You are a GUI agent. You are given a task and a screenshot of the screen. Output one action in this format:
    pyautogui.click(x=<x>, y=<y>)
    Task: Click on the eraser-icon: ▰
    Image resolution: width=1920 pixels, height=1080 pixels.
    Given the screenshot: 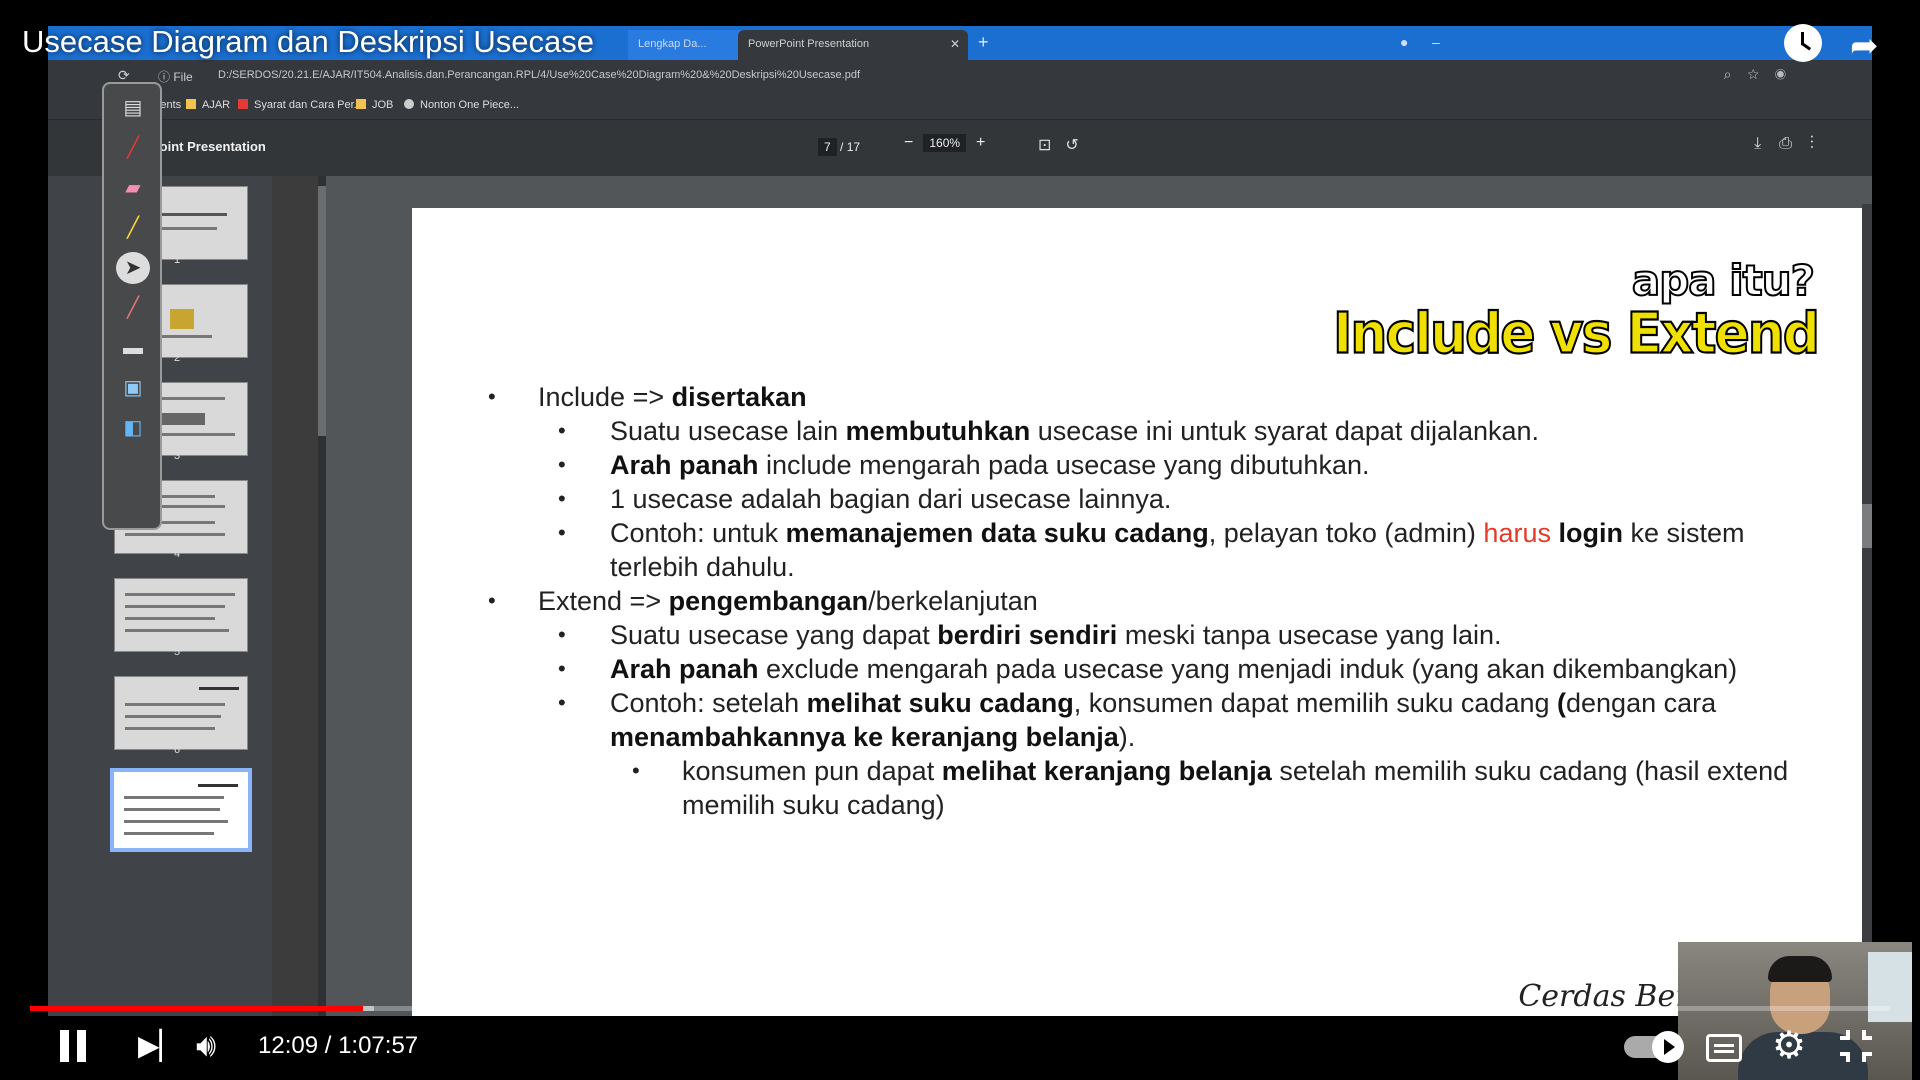 What is the action you would take?
    pyautogui.click(x=133, y=188)
    